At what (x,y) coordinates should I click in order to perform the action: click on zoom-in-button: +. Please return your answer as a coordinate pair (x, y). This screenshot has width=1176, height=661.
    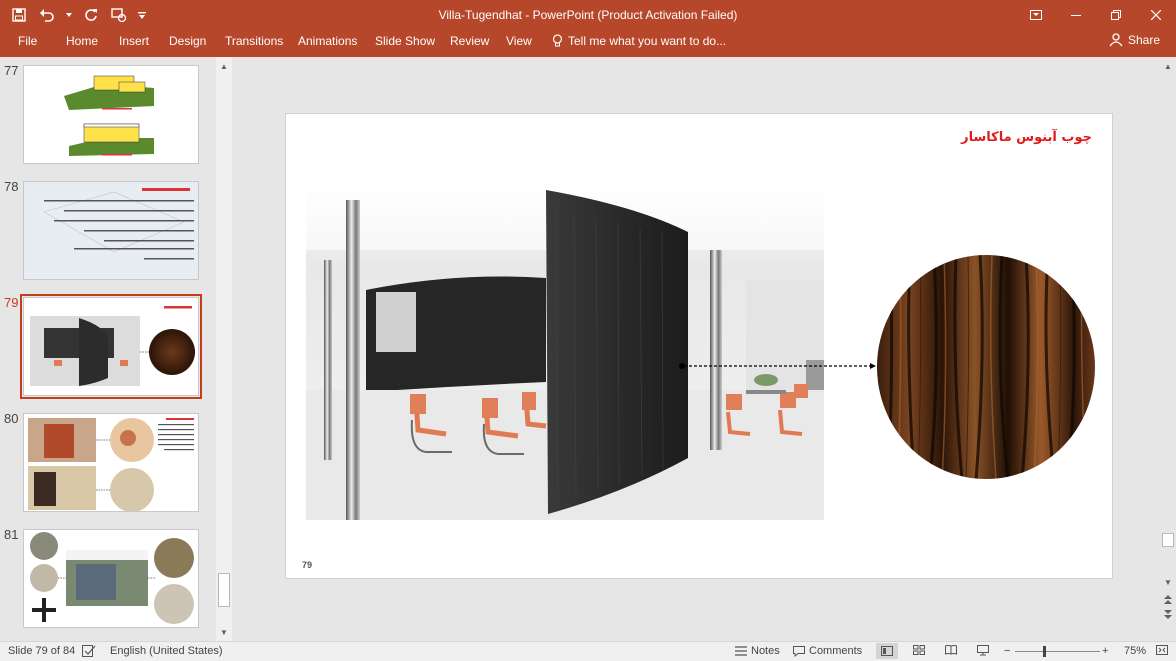
    Looking at the image, I should click on (1105, 651).